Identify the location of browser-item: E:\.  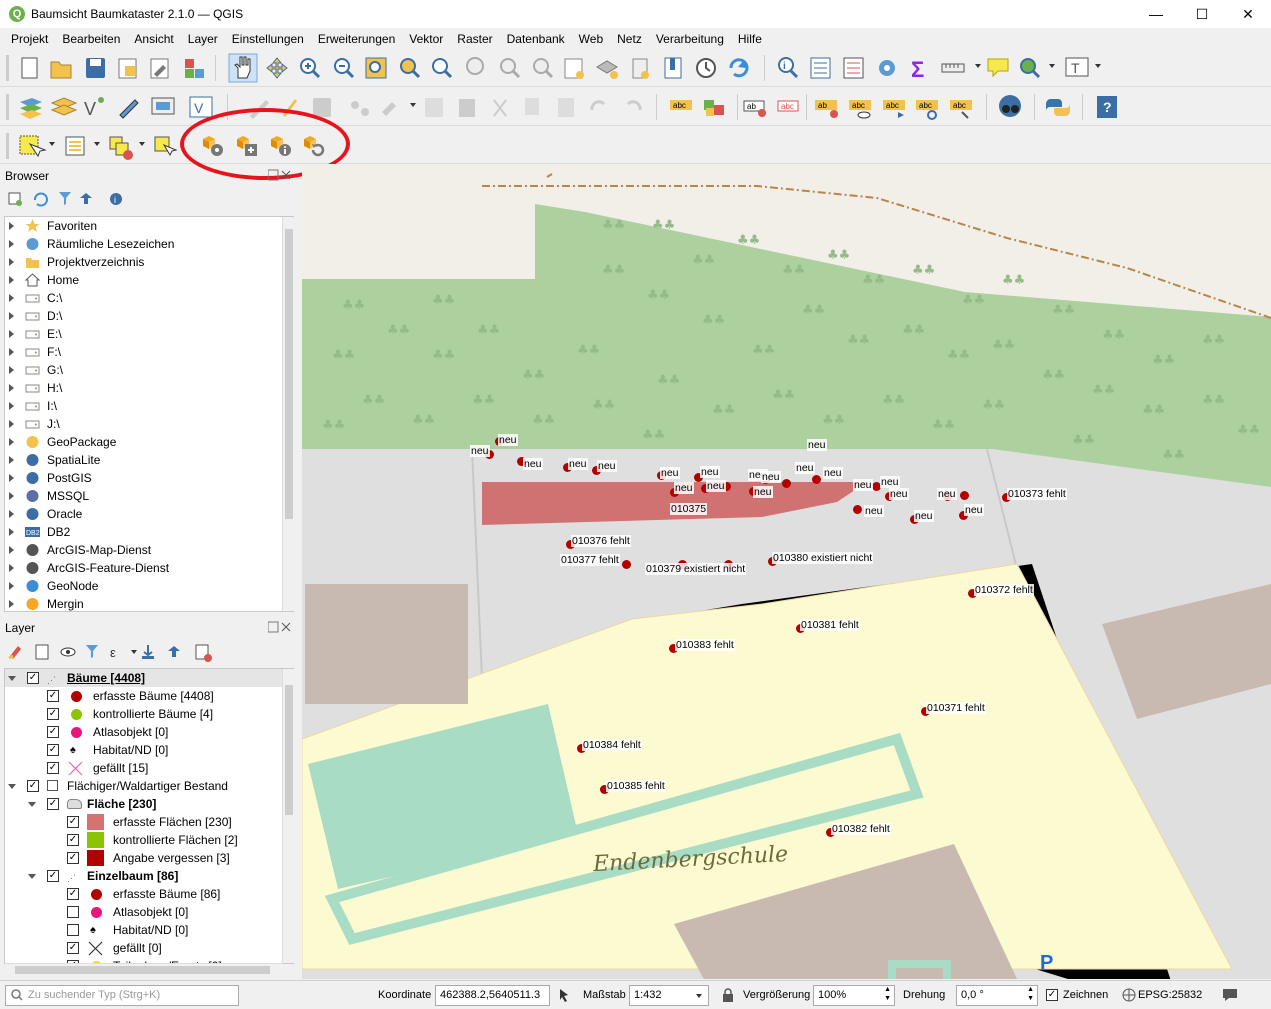
(149, 334).